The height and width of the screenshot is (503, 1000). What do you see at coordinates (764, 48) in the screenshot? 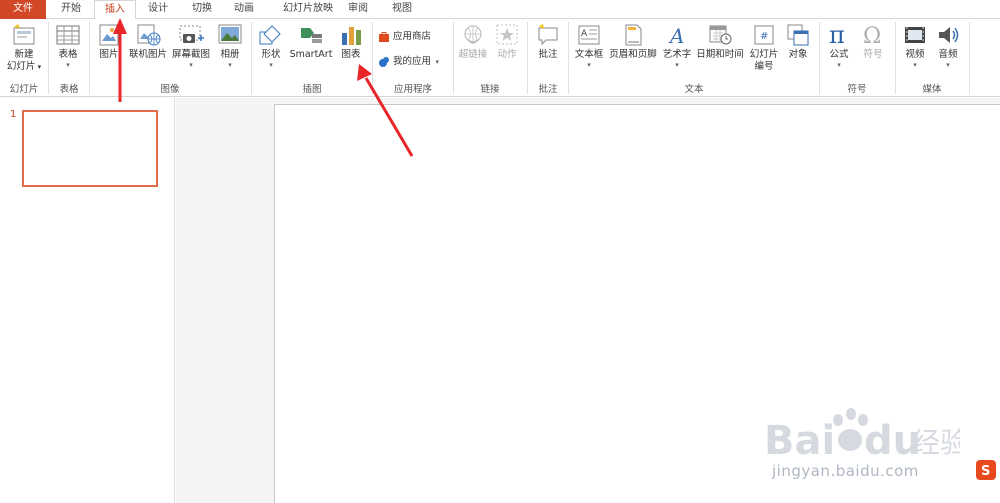
I see `slide-number-button: # 幻灯片 编号` at bounding box center [764, 48].